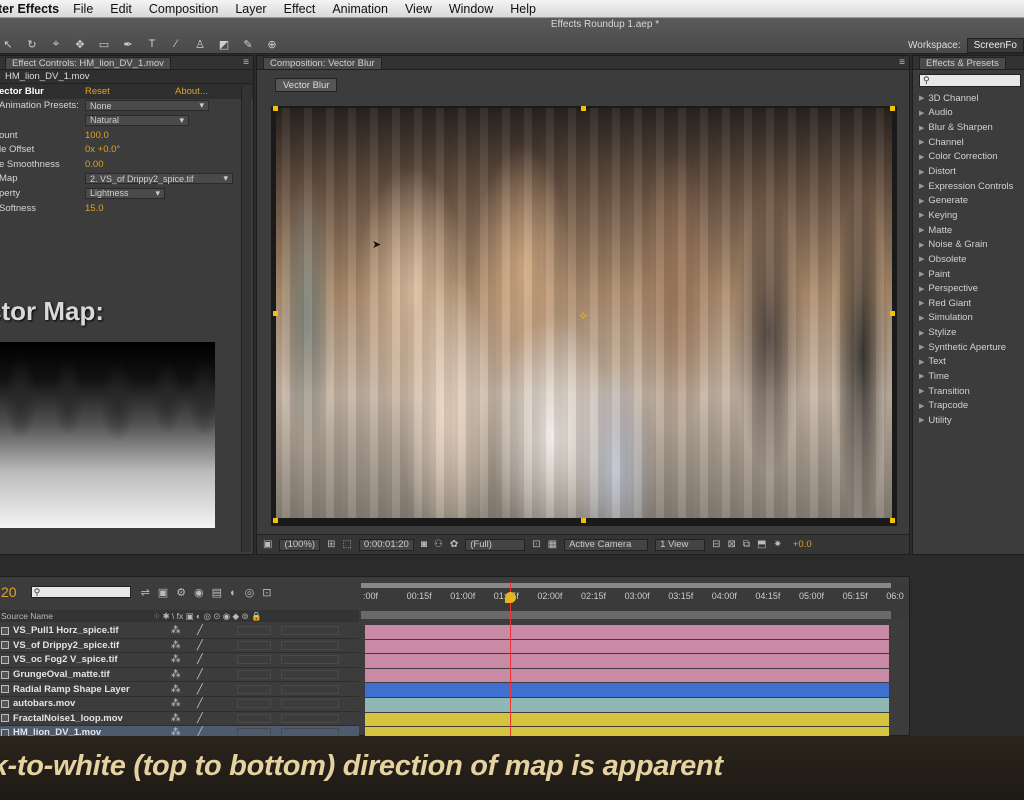  What do you see at coordinates (970, 80) in the screenshot?
I see `effects-search-input: ⚲` at bounding box center [970, 80].